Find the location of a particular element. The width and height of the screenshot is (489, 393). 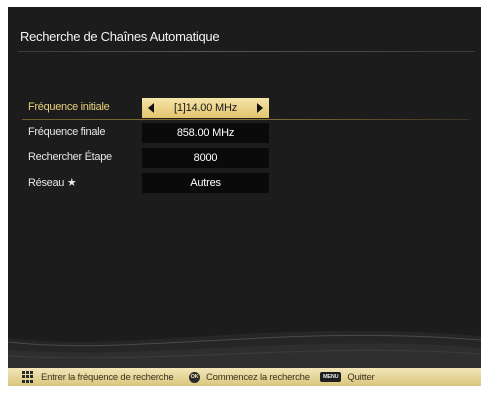

row-start-frequency: Fréquence initiale [1]14.00 MHz is located at coordinates (244, 109).